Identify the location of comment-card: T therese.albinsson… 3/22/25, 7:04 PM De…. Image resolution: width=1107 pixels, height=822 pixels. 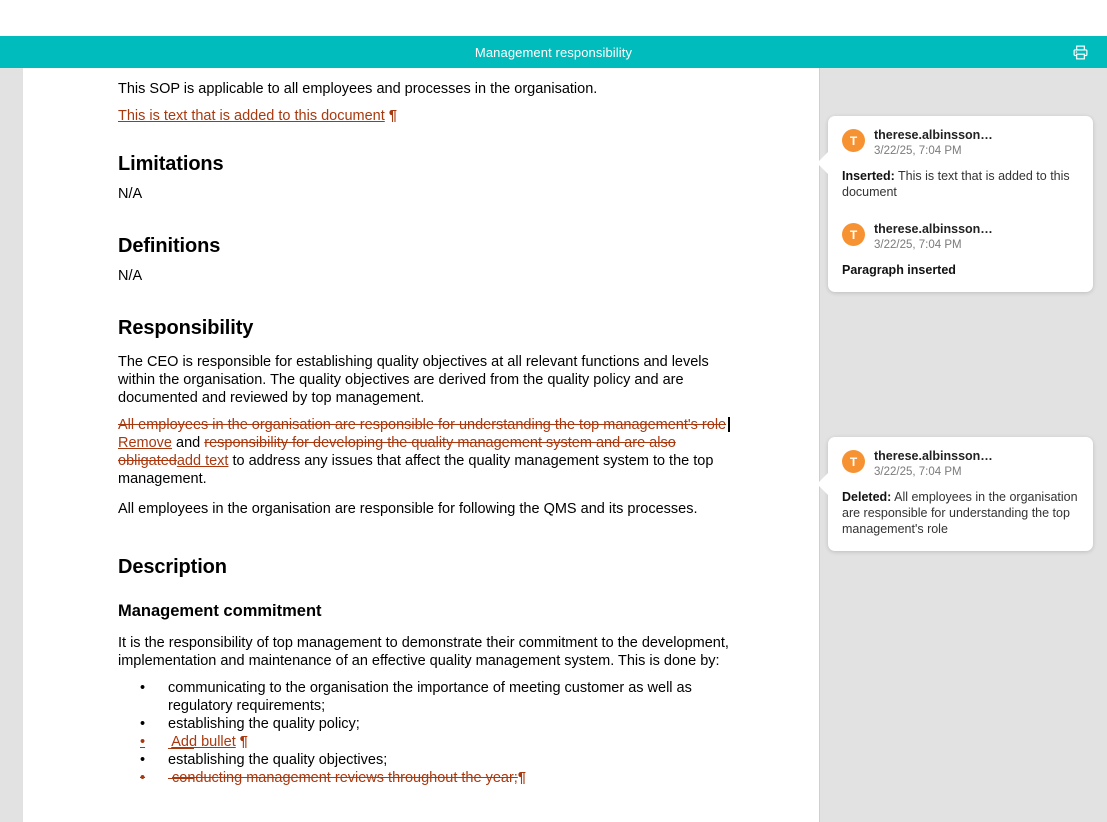
(955, 494).